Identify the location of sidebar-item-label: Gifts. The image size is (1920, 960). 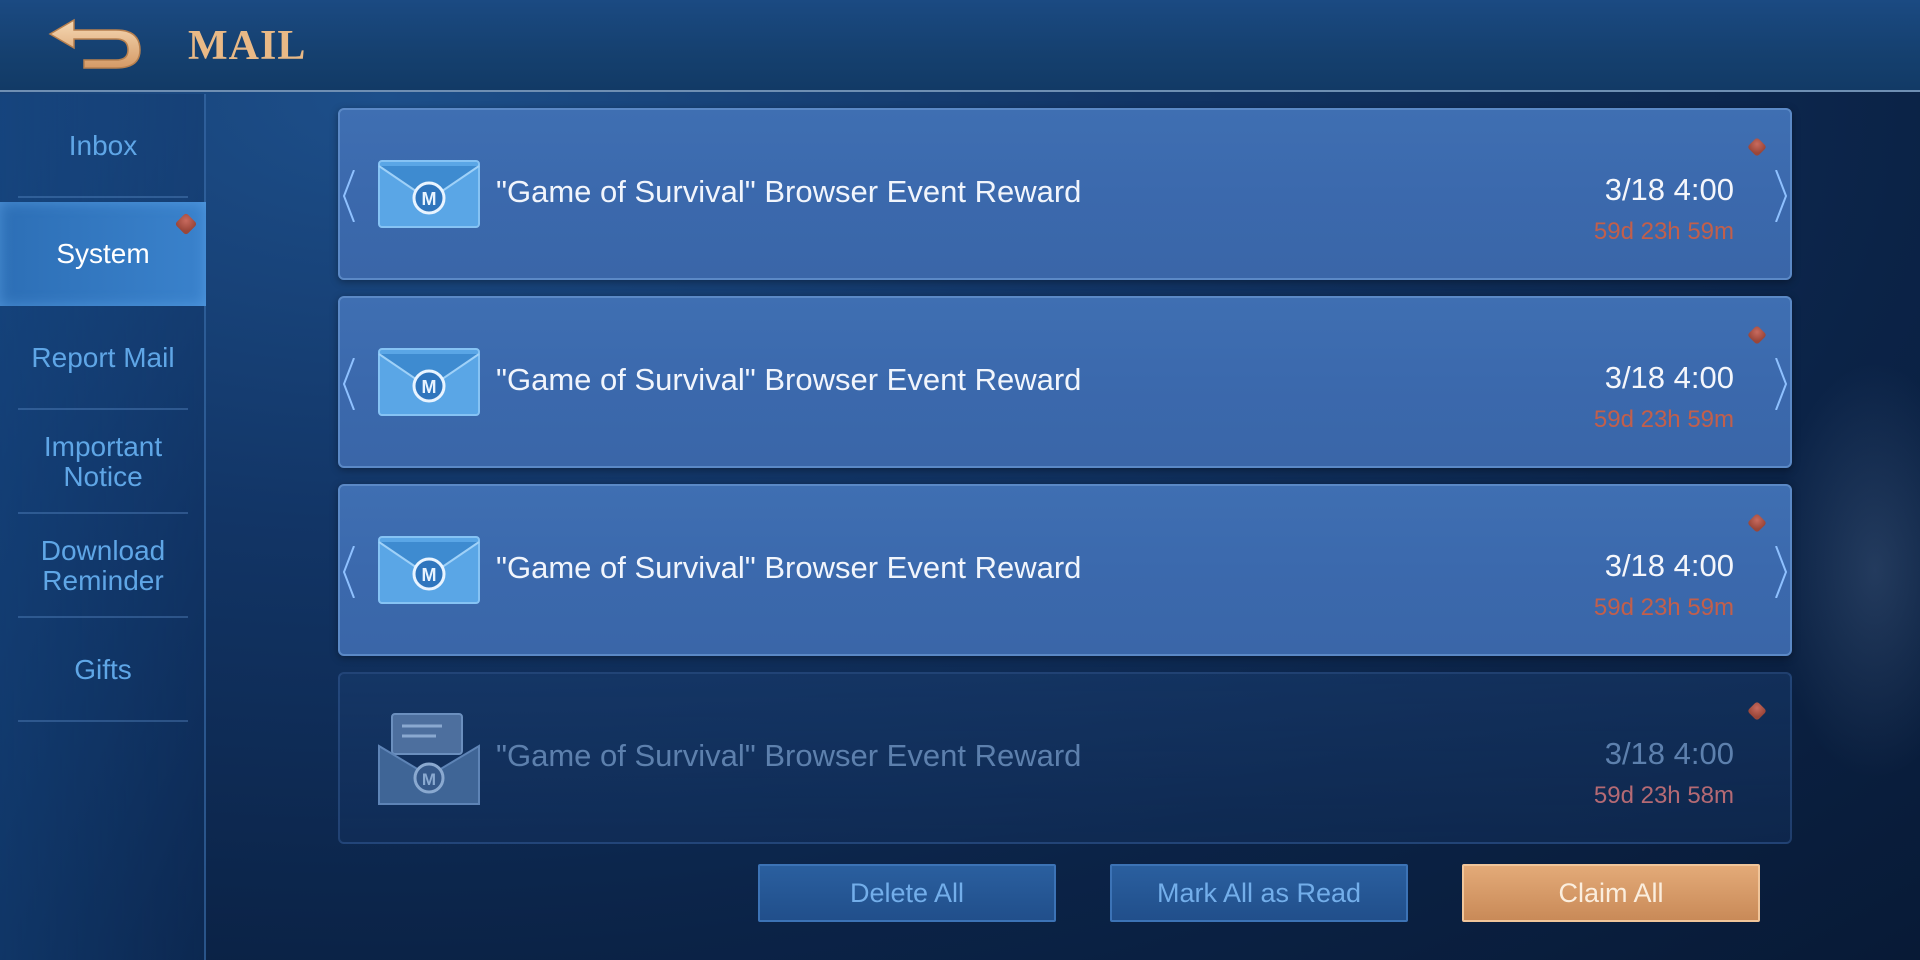
(103, 669).